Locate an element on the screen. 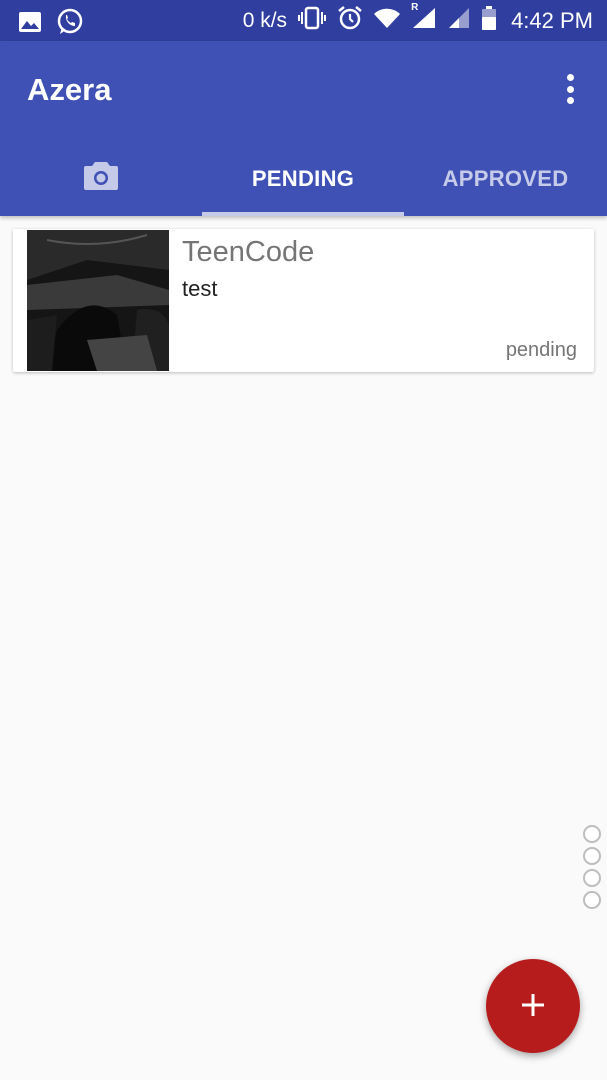 The width and height of the screenshot is (607, 1080). item-subtitle: test is located at coordinates (200, 288).